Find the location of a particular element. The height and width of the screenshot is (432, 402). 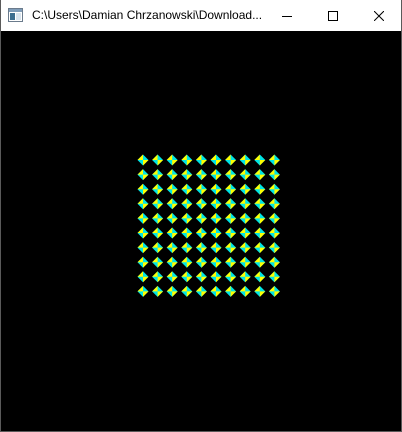

minimize-button is located at coordinates (287, 15).